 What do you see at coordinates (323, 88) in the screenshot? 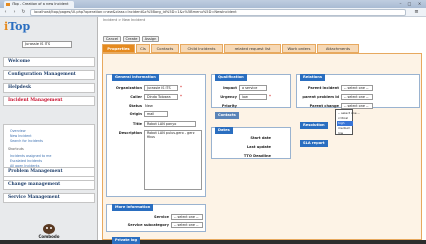
I see `parent-incident-label: Parent incident` at bounding box center [323, 88].